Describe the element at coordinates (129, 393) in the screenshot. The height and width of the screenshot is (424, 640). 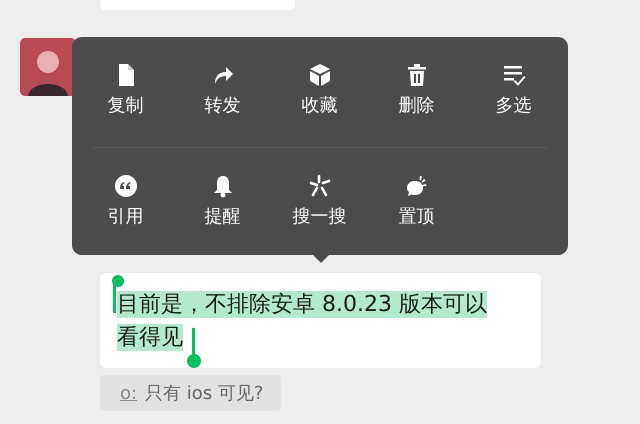
I see `quote-sender: o:` at that location.